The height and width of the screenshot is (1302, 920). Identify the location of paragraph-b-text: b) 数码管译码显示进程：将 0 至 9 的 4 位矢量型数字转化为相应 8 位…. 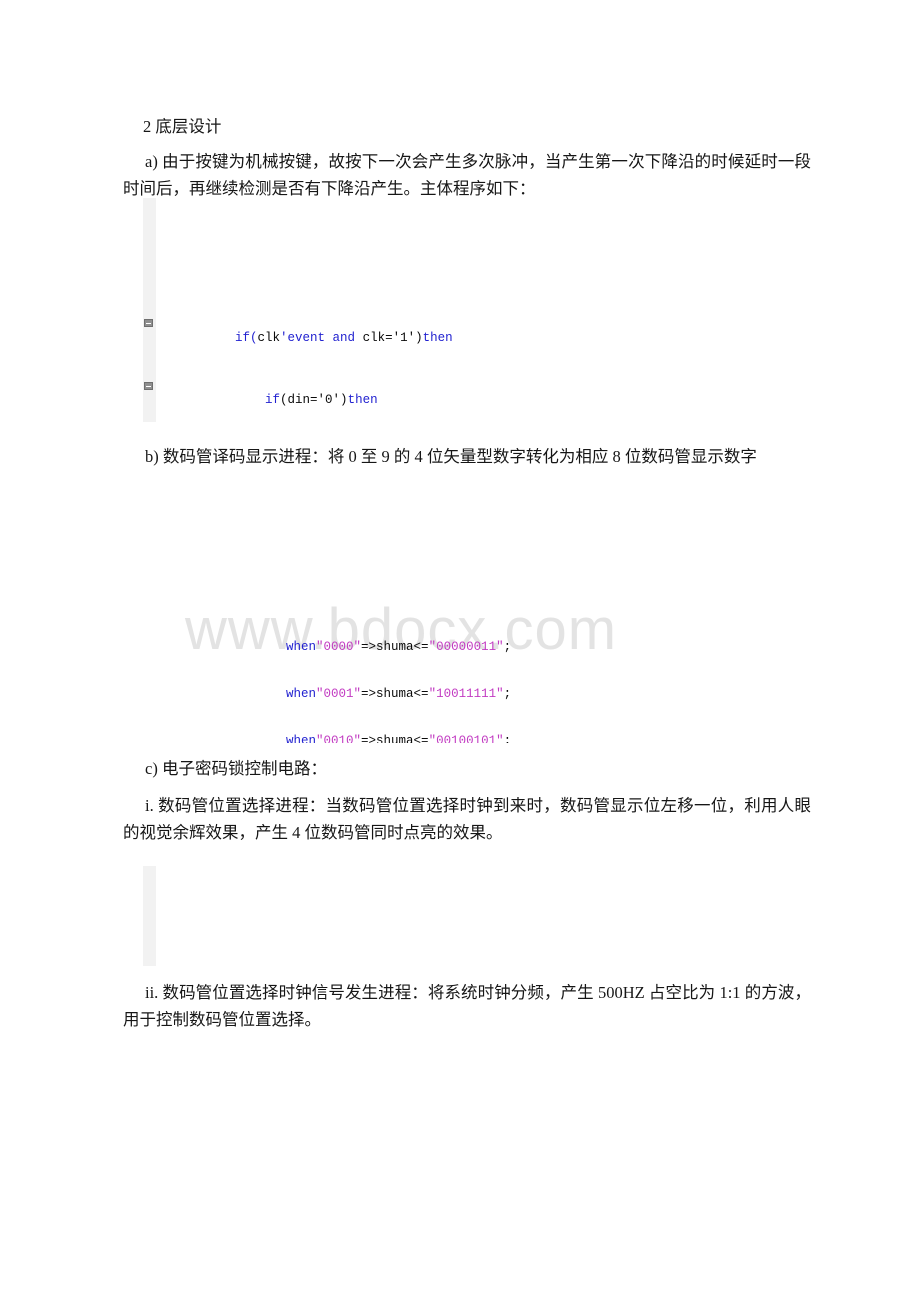
(451, 456).